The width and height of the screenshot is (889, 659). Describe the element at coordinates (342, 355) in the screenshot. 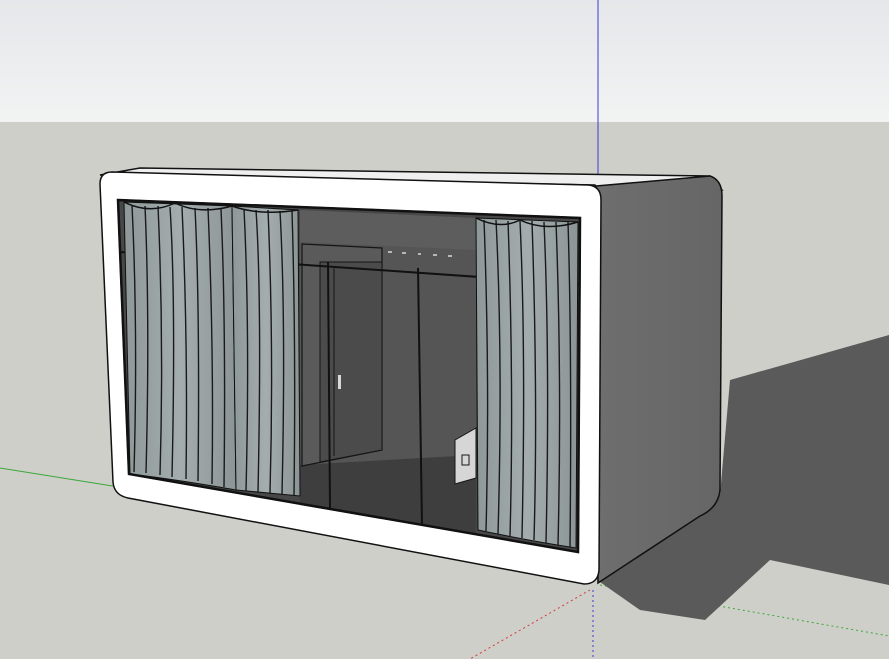

I see `interior-door` at that location.